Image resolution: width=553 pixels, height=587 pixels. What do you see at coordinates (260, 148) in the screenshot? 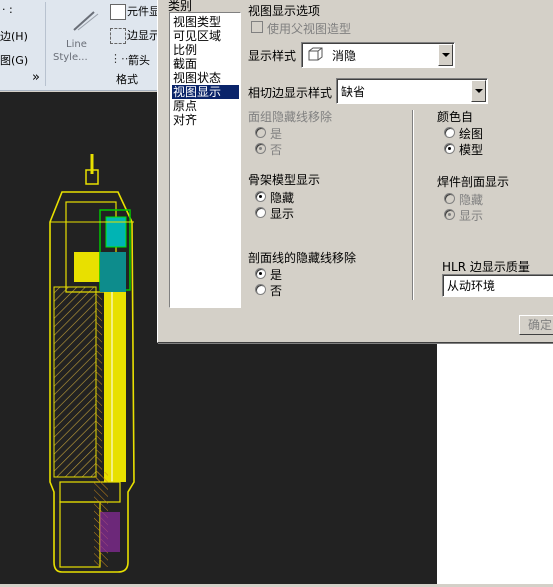
I see `face-group-no-radio` at bounding box center [260, 148].